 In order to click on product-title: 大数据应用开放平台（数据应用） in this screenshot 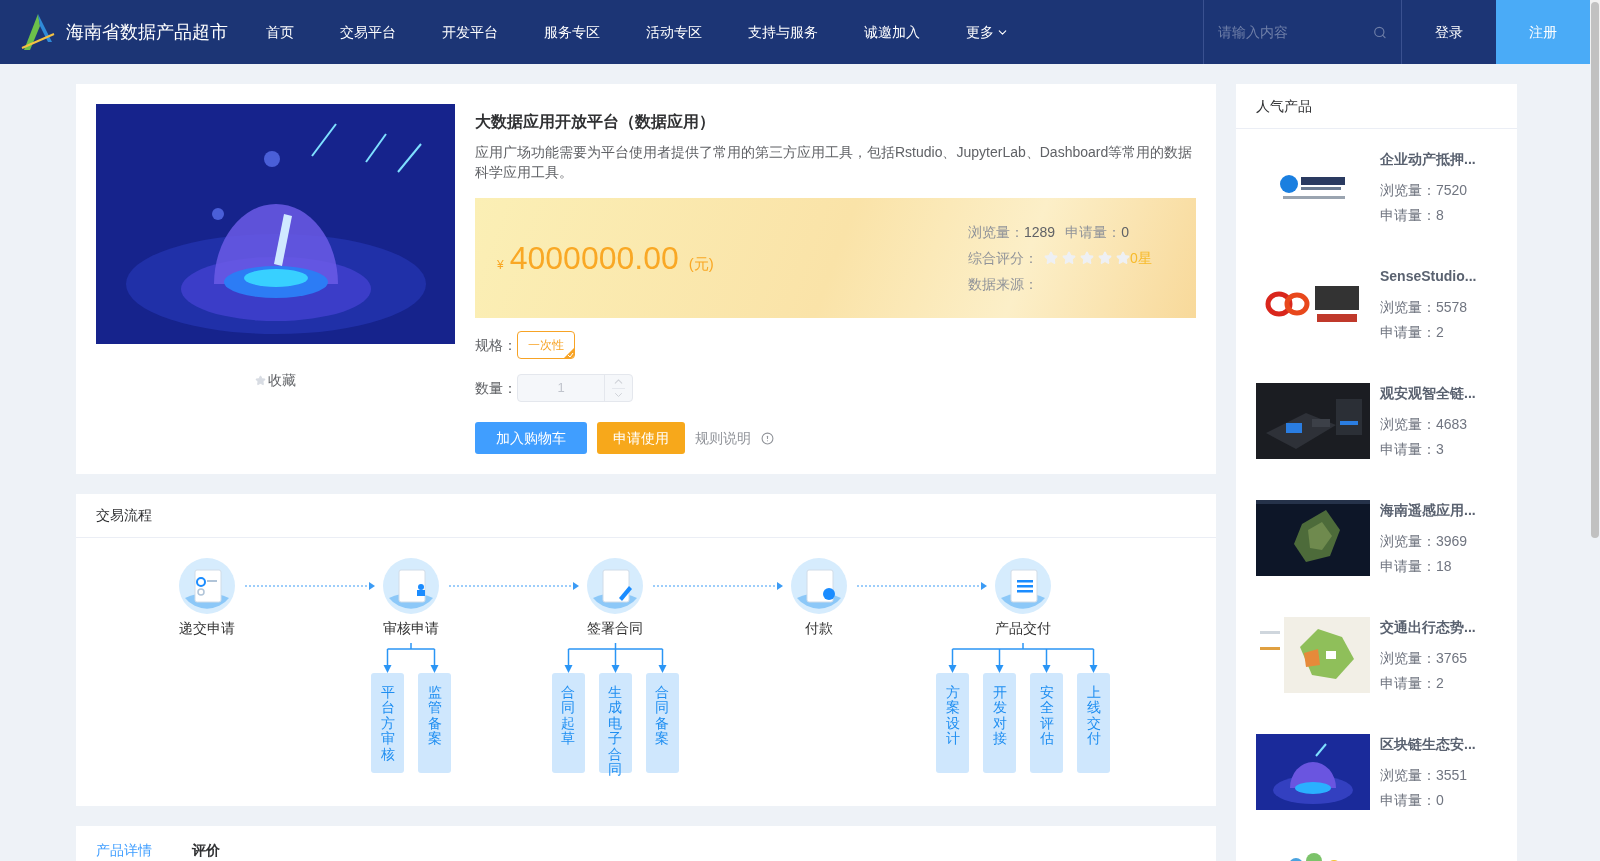, I will do `click(595, 122)`.